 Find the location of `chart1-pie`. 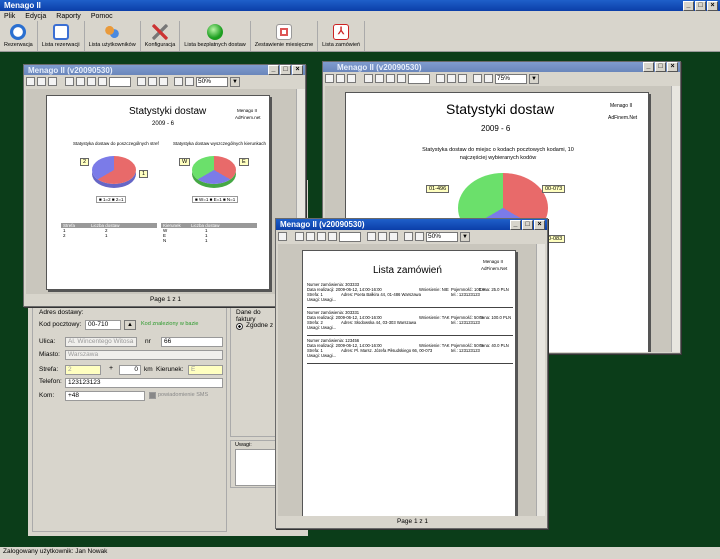

chart1-pie is located at coordinates (114, 170).